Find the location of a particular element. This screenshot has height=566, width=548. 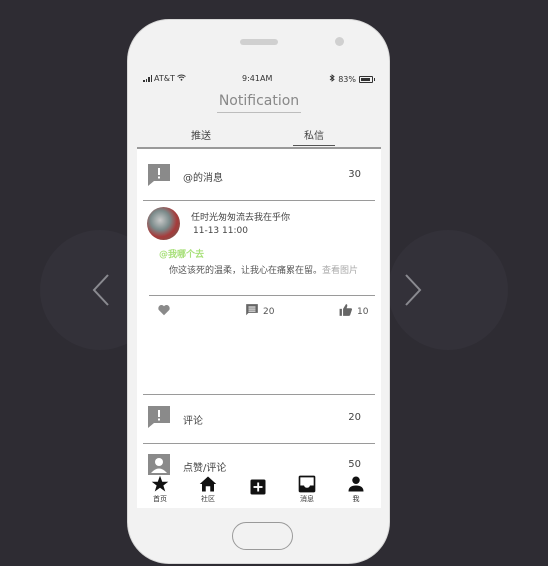

signal-icon is located at coordinates (147, 78).